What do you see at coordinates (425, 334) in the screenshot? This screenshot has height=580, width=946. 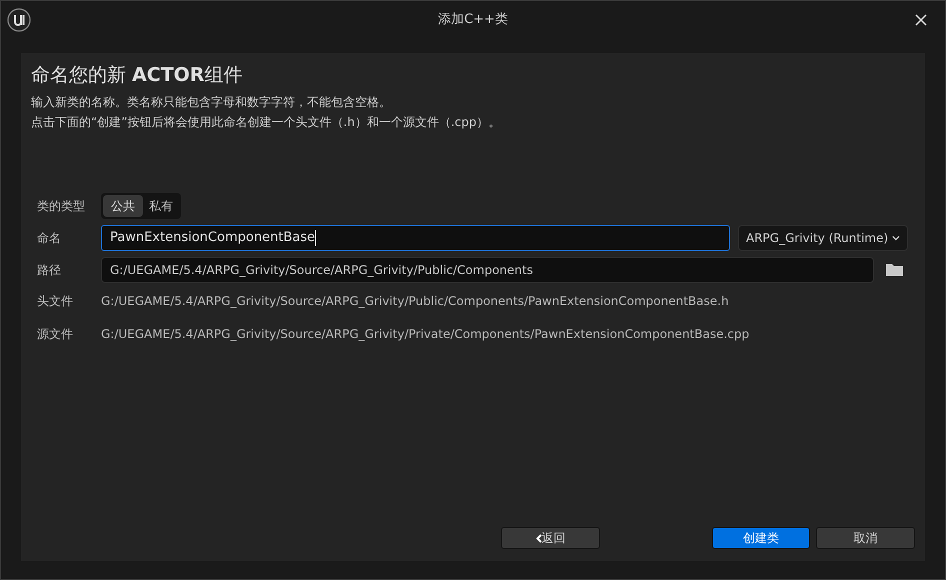 I see `file-path-text: G:/UEGAME/5.4/ARPG_Grivity/Source/ARPG_Grivity/Private/Components/PawnExtensionComponentBase.cpp` at bounding box center [425, 334].